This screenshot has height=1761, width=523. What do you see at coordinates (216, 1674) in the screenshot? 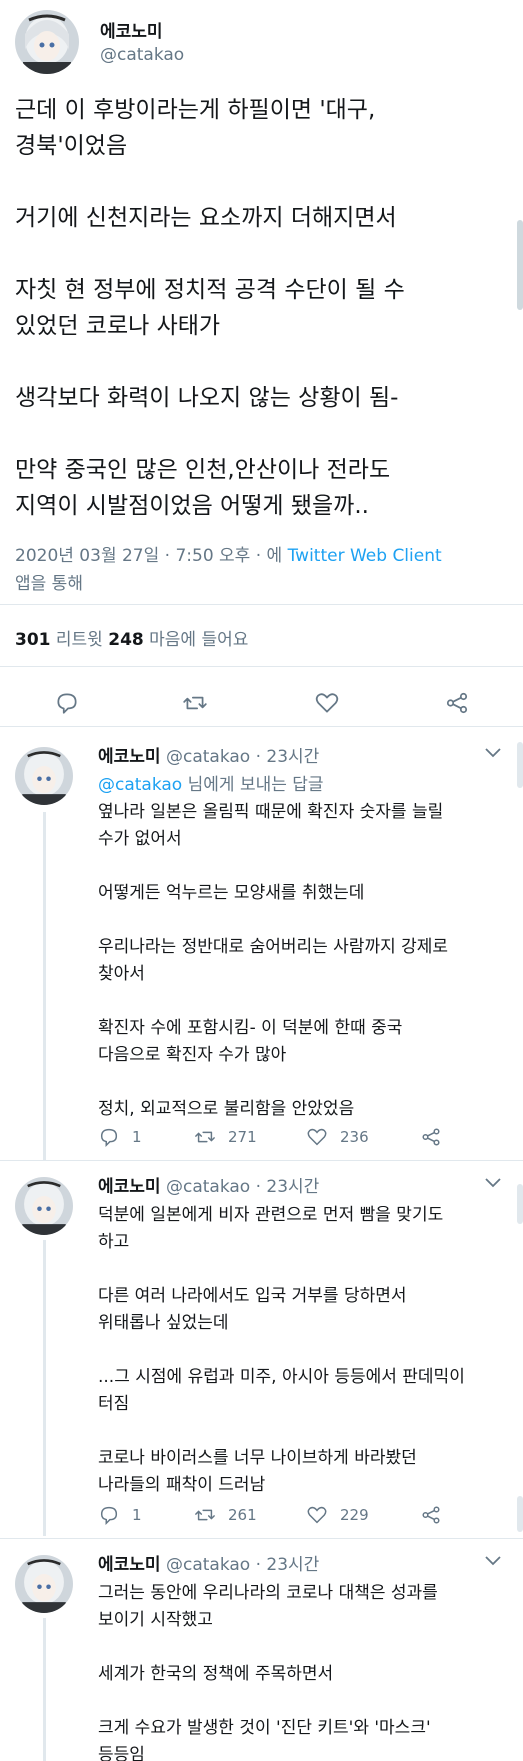
I see `reply-line: 세계가 한국의 정책에 주목하면서` at bounding box center [216, 1674].